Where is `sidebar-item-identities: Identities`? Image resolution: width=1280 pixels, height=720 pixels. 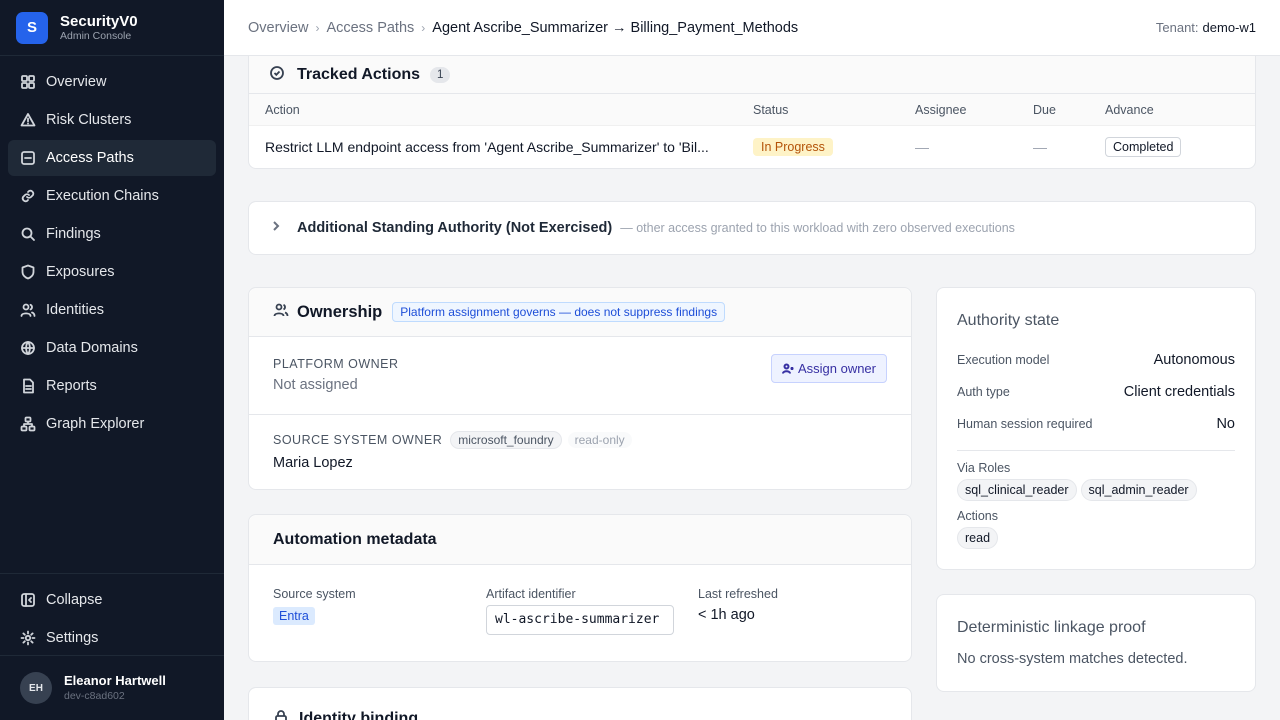 sidebar-item-identities: Identities is located at coordinates (112, 310).